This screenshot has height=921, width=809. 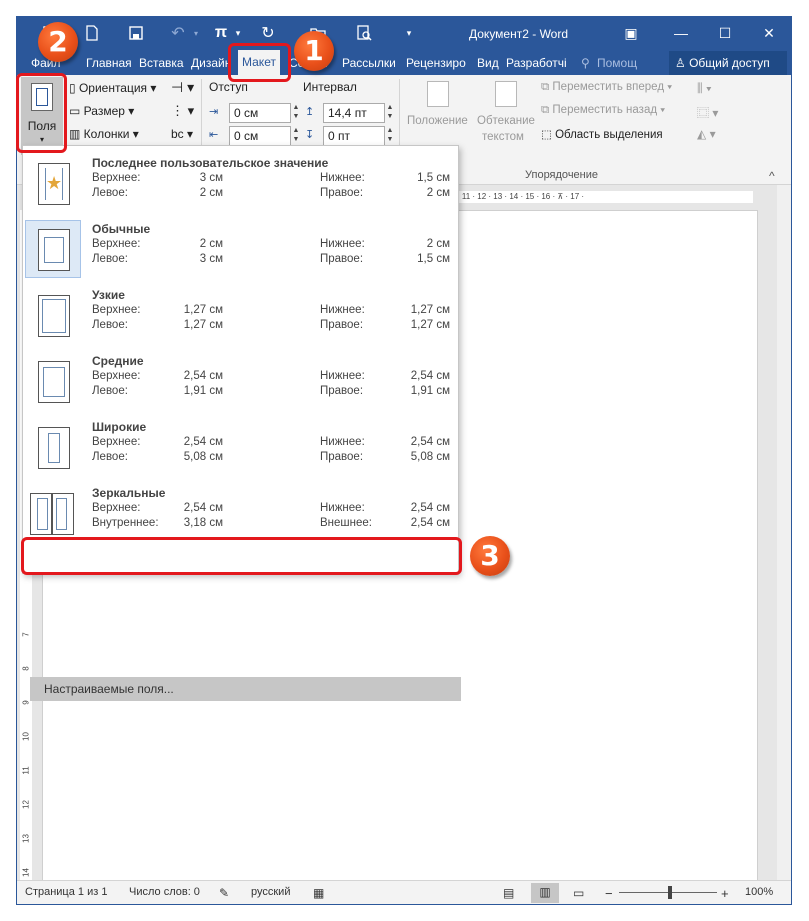 I want to click on badge-step-3: 3, so click(x=490, y=556).